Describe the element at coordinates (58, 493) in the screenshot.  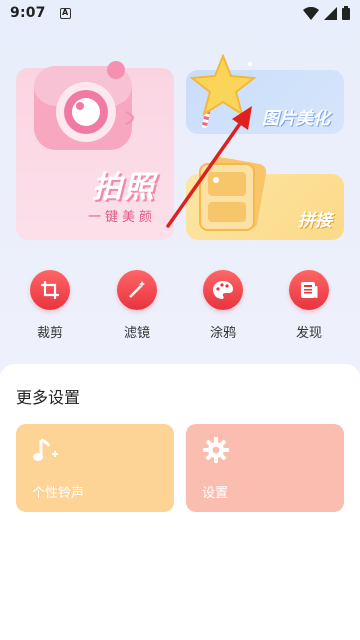
I see `ringtone-label: 个性铃声` at that location.